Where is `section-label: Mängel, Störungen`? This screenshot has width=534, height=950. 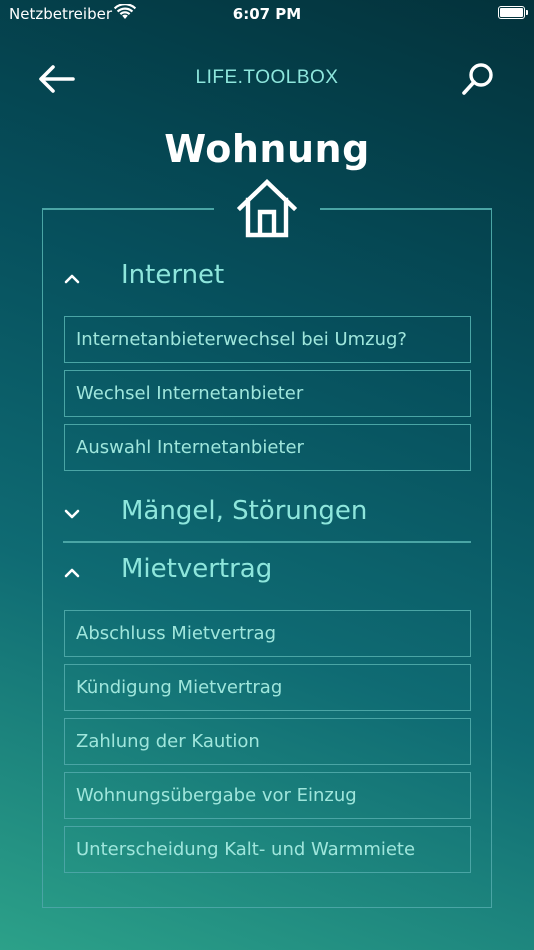 section-label: Mängel, Störungen is located at coordinates (244, 511).